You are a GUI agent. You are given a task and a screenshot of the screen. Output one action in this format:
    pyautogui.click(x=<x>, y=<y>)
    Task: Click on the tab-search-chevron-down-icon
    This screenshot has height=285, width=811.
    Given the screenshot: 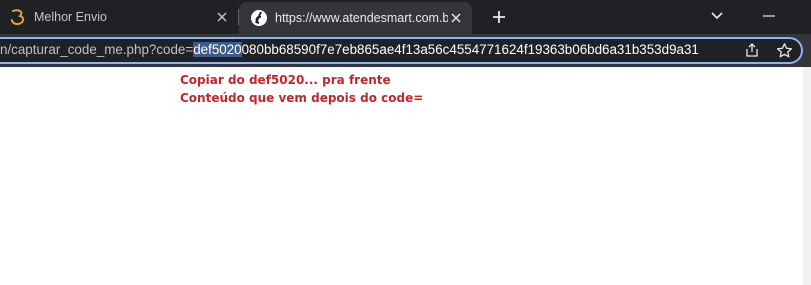 What is the action you would take?
    pyautogui.click(x=717, y=16)
    